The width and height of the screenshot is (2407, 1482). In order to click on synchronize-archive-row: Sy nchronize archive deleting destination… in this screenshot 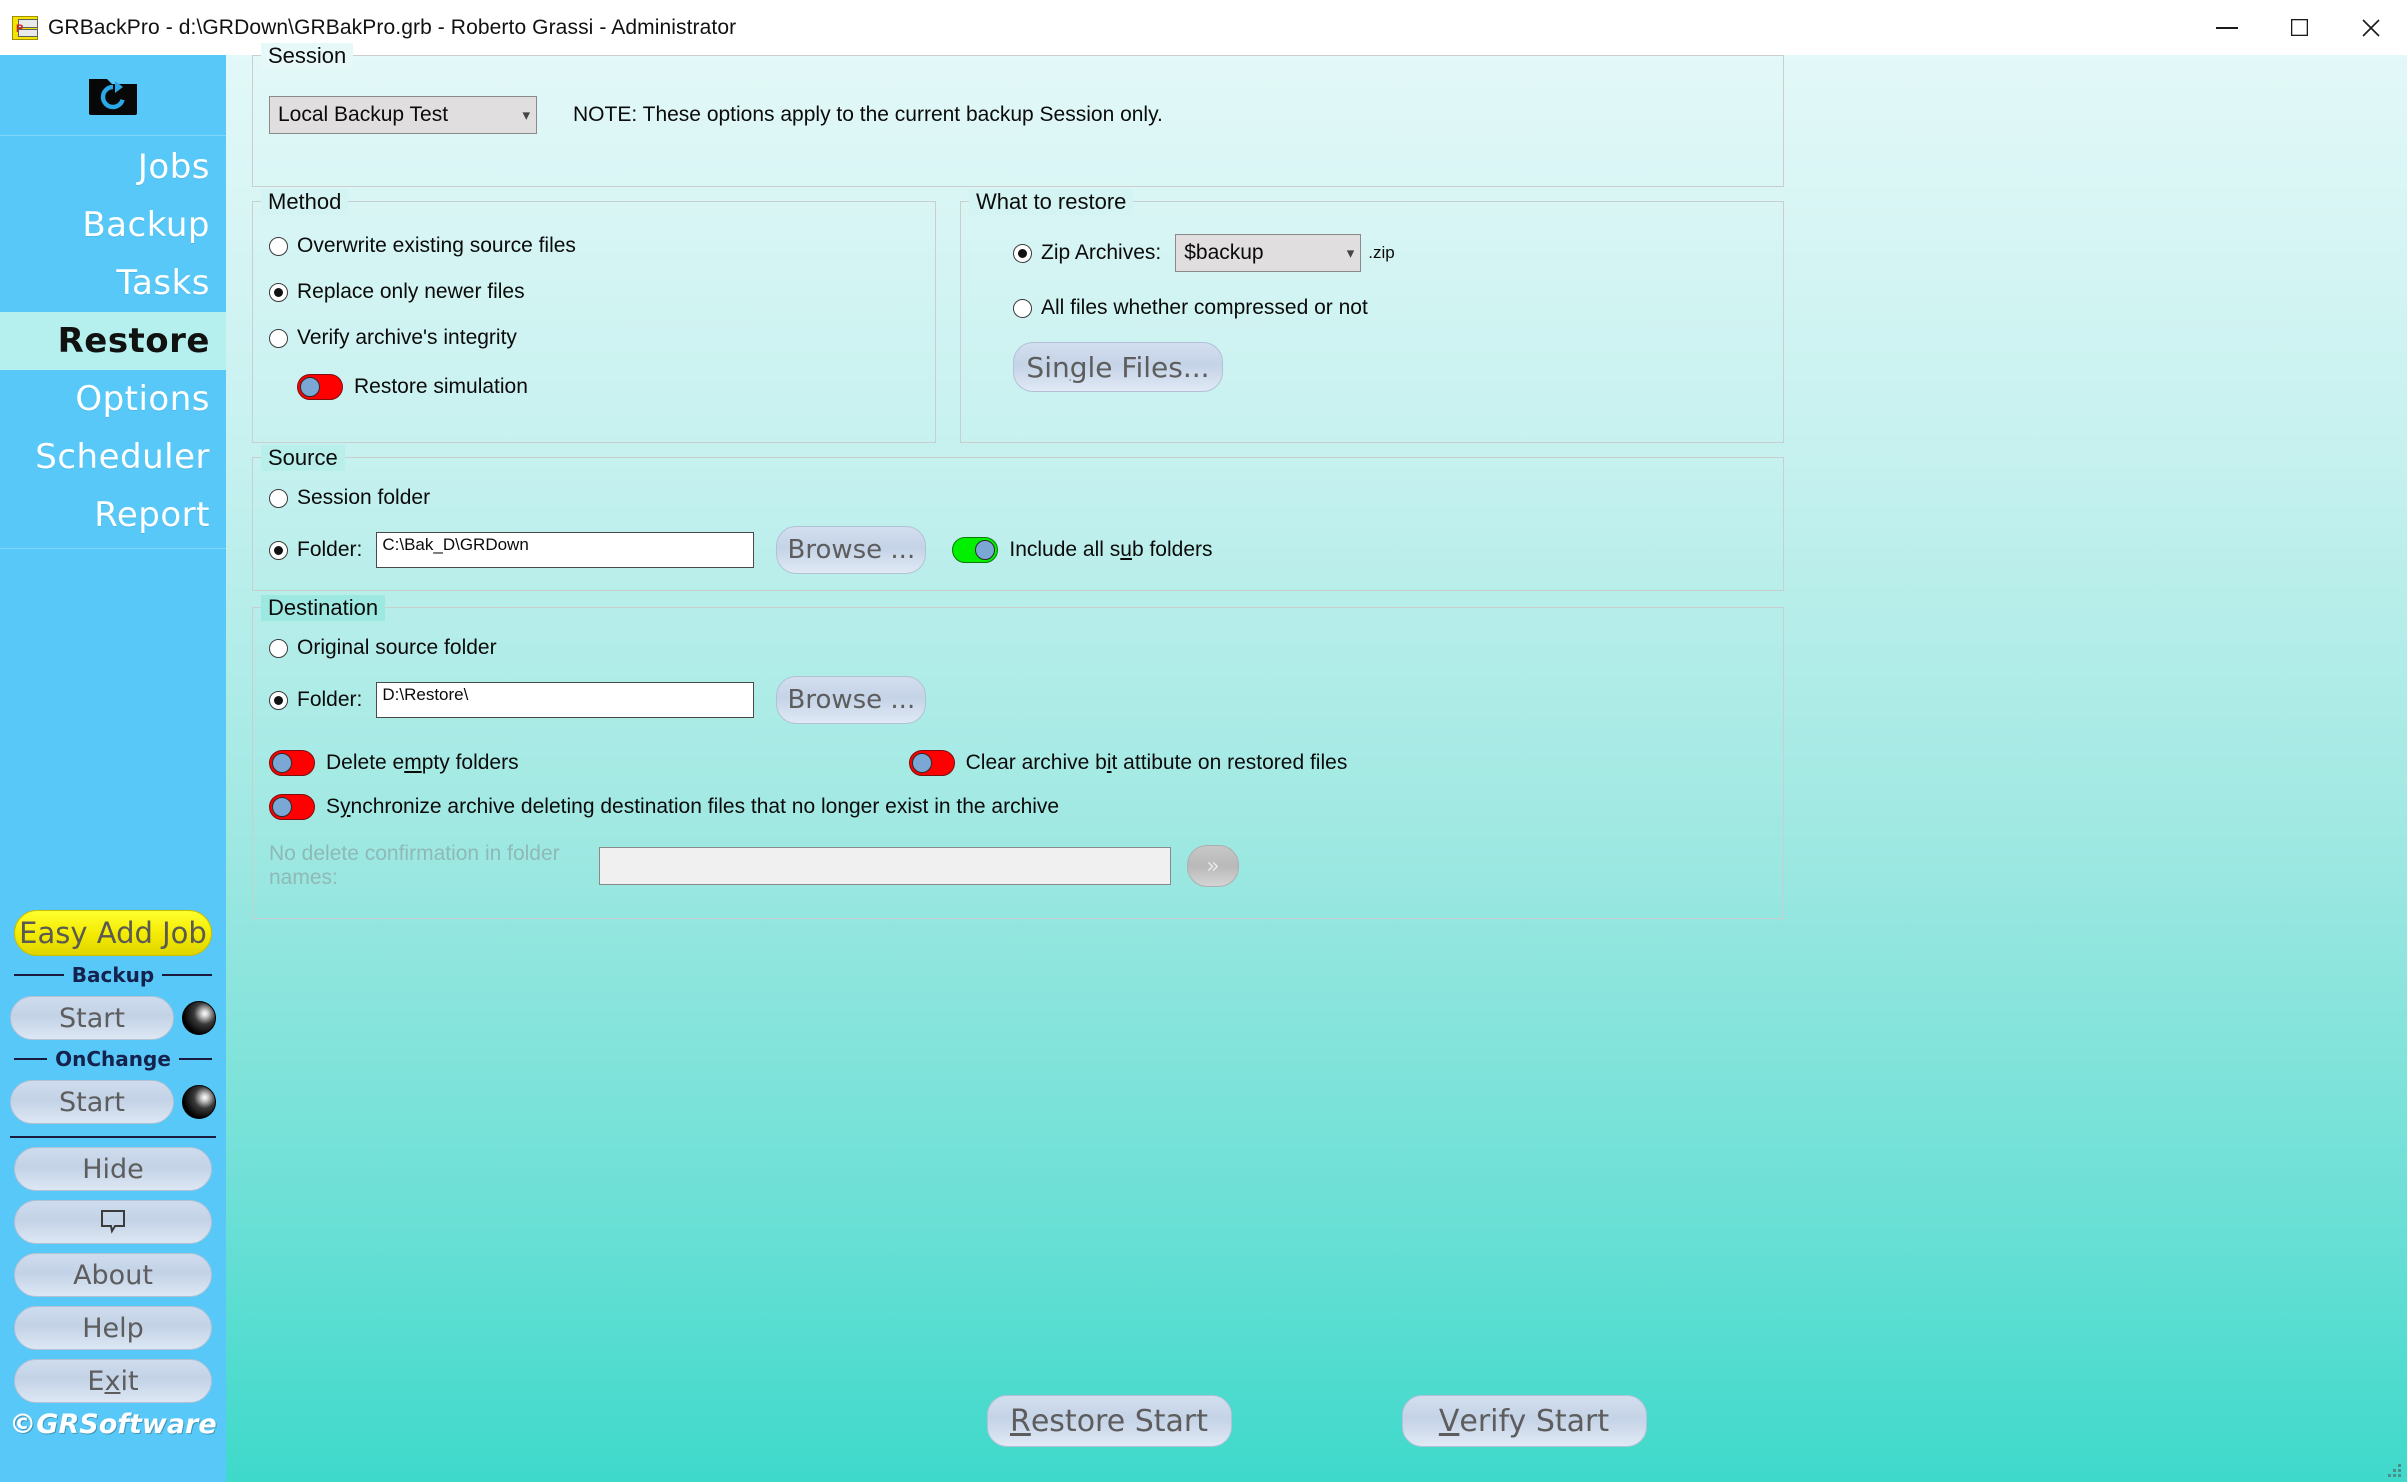, I will do `click(1018, 807)`.